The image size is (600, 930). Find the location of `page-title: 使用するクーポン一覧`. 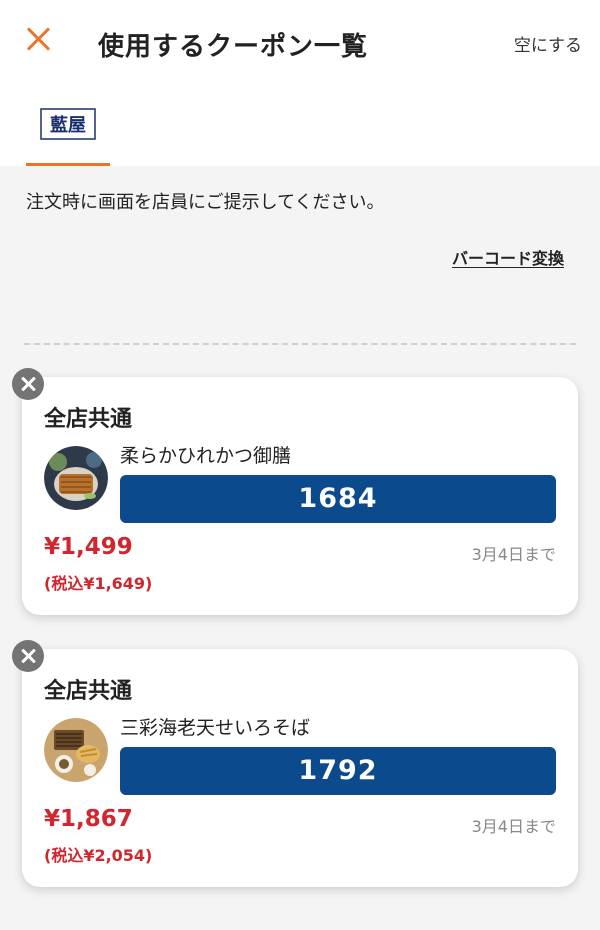

page-title: 使用するクーポン一覧 is located at coordinates (233, 47).